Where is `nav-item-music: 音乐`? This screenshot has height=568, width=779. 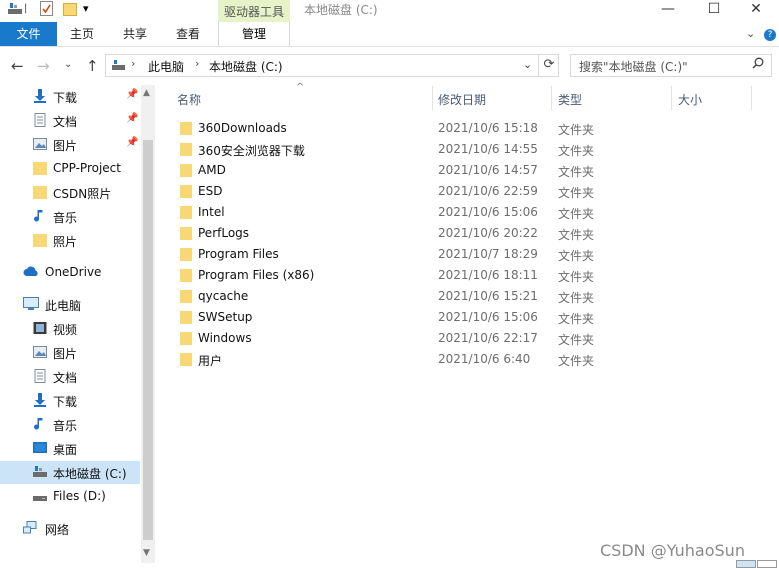
nav-item-music: 音乐 is located at coordinates (70, 216).